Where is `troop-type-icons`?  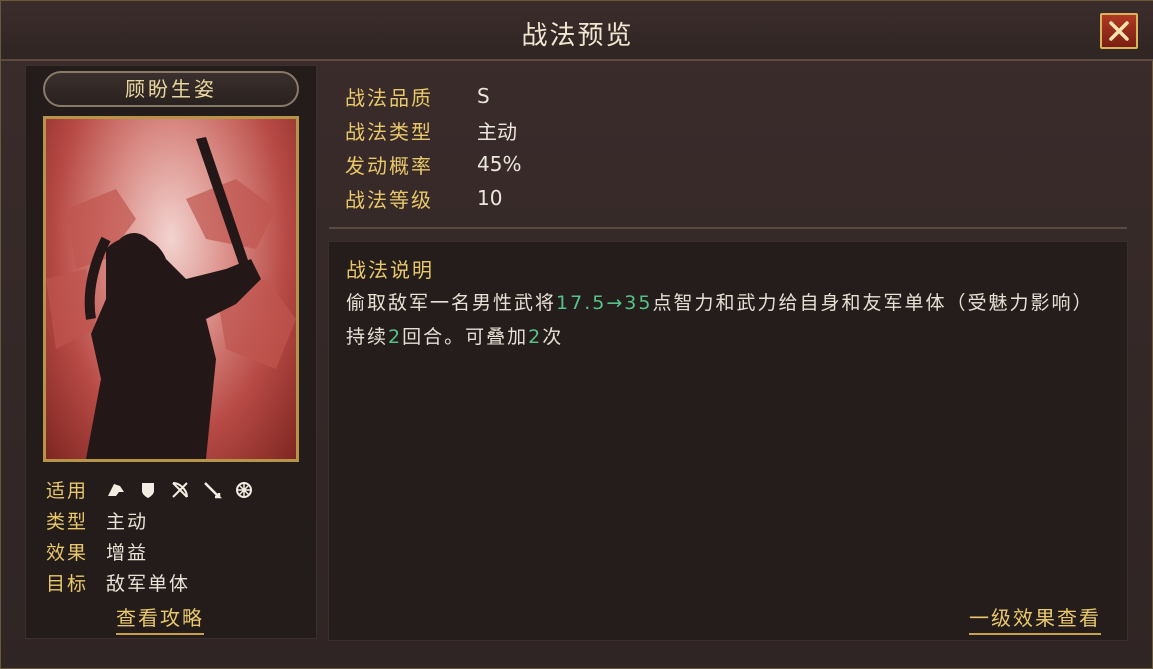 troop-type-icons is located at coordinates (180, 490).